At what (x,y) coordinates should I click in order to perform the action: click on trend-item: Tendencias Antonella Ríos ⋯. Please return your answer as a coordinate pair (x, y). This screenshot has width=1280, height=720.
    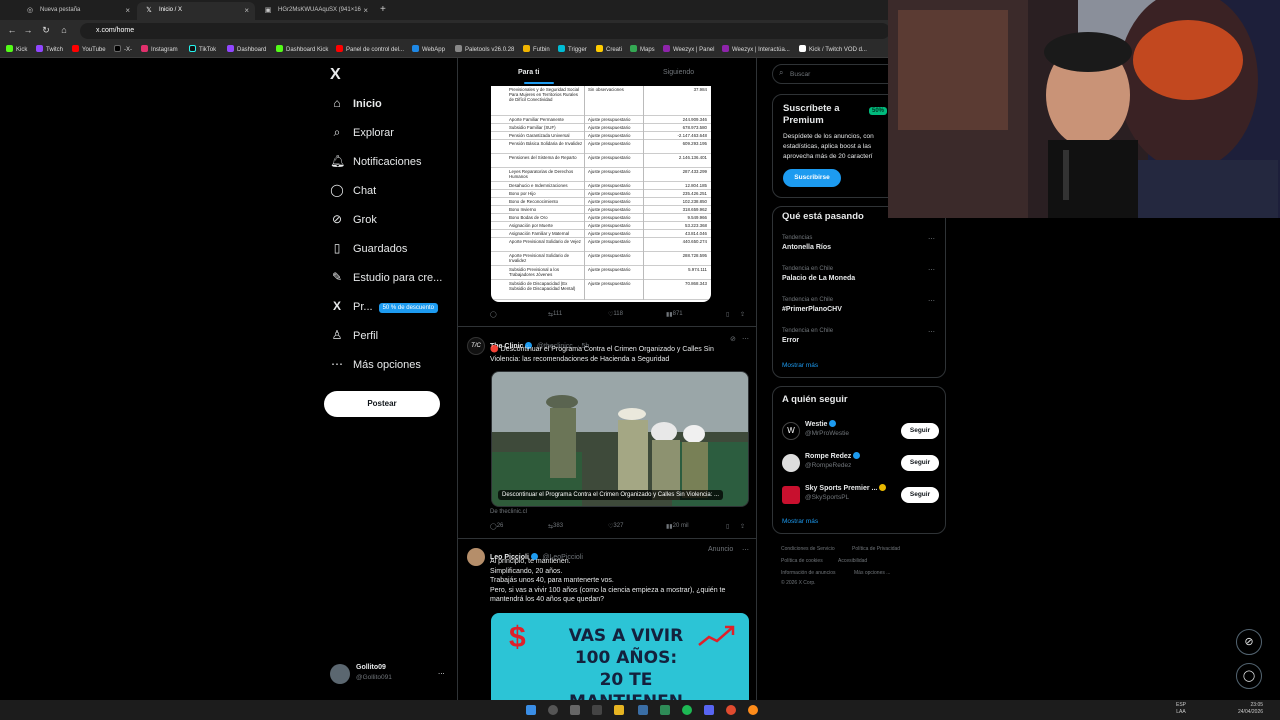
    Looking at the image, I should click on (859, 249).